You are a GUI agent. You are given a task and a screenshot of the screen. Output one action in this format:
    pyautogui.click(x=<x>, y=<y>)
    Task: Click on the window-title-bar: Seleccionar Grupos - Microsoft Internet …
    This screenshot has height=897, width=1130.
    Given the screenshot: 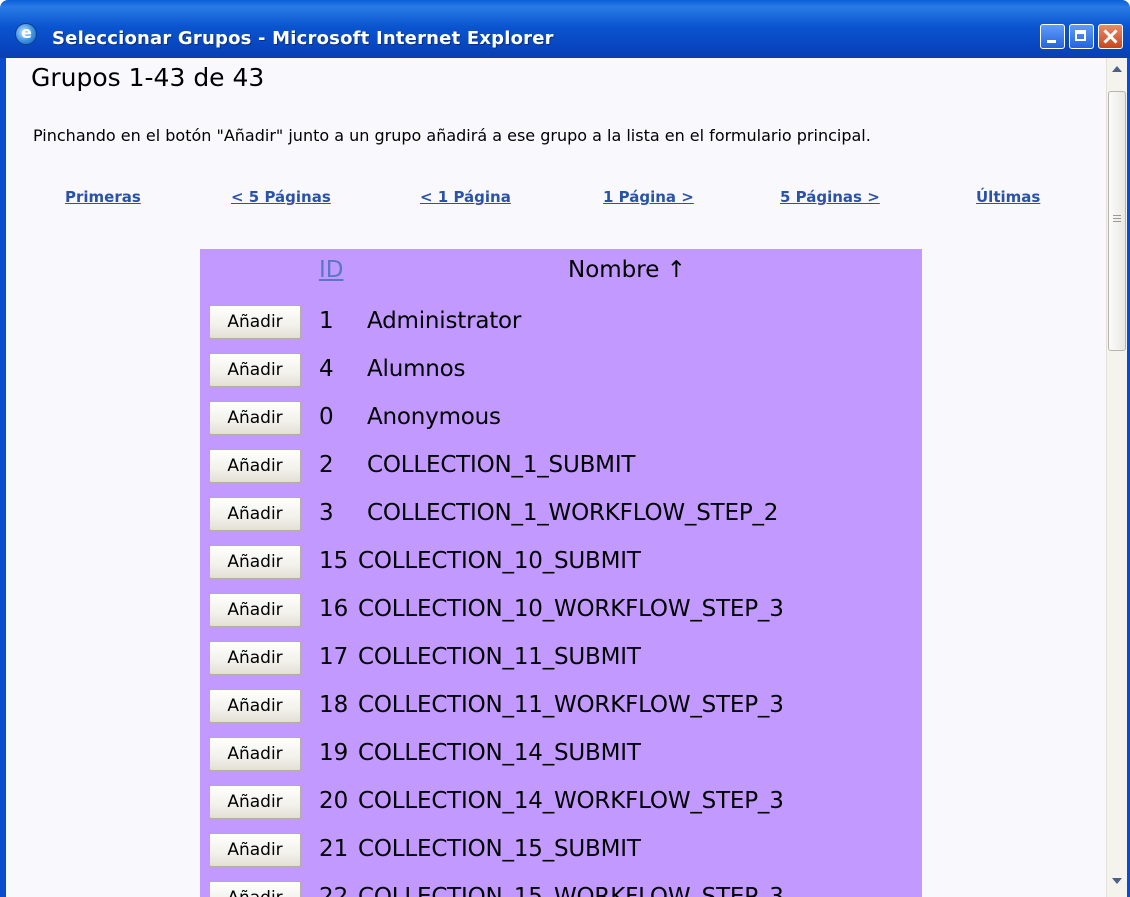 What is the action you would take?
    pyautogui.click(x=565, y=29)
    